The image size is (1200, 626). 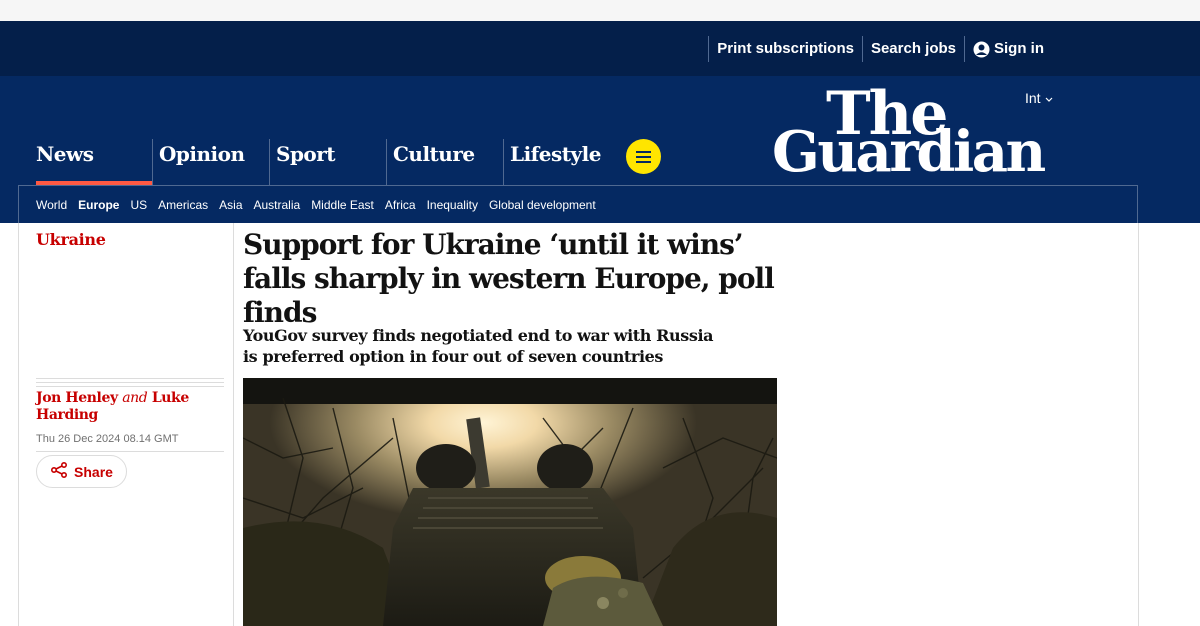 What do you see at coordinates (77, 398) in the screenshot?
I see `author-link: Jon Henley` at bounding box center [77, 398].